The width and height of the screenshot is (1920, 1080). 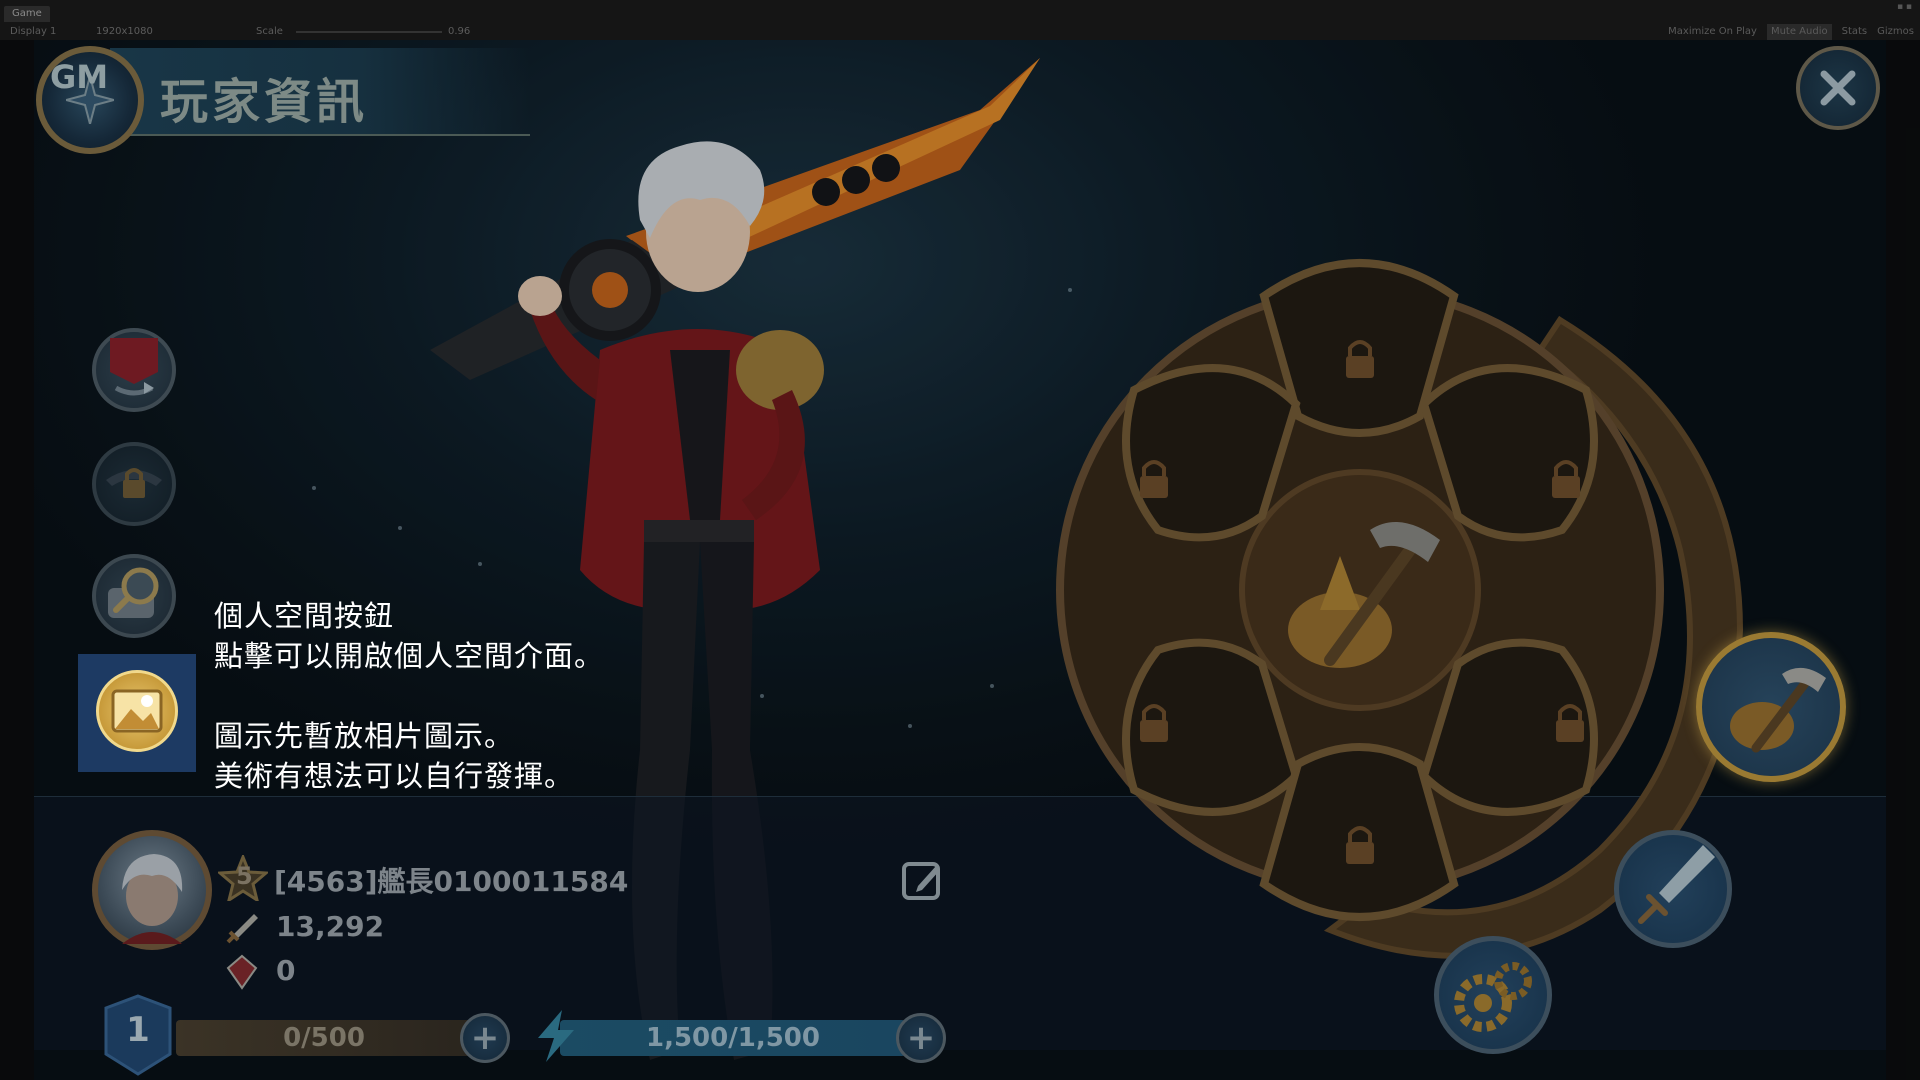 What do you see at coordinates (1904, 7) in the screenshot?
I see `window-menu-icon: ▪ ▪` at bounding box center [1904, 7].